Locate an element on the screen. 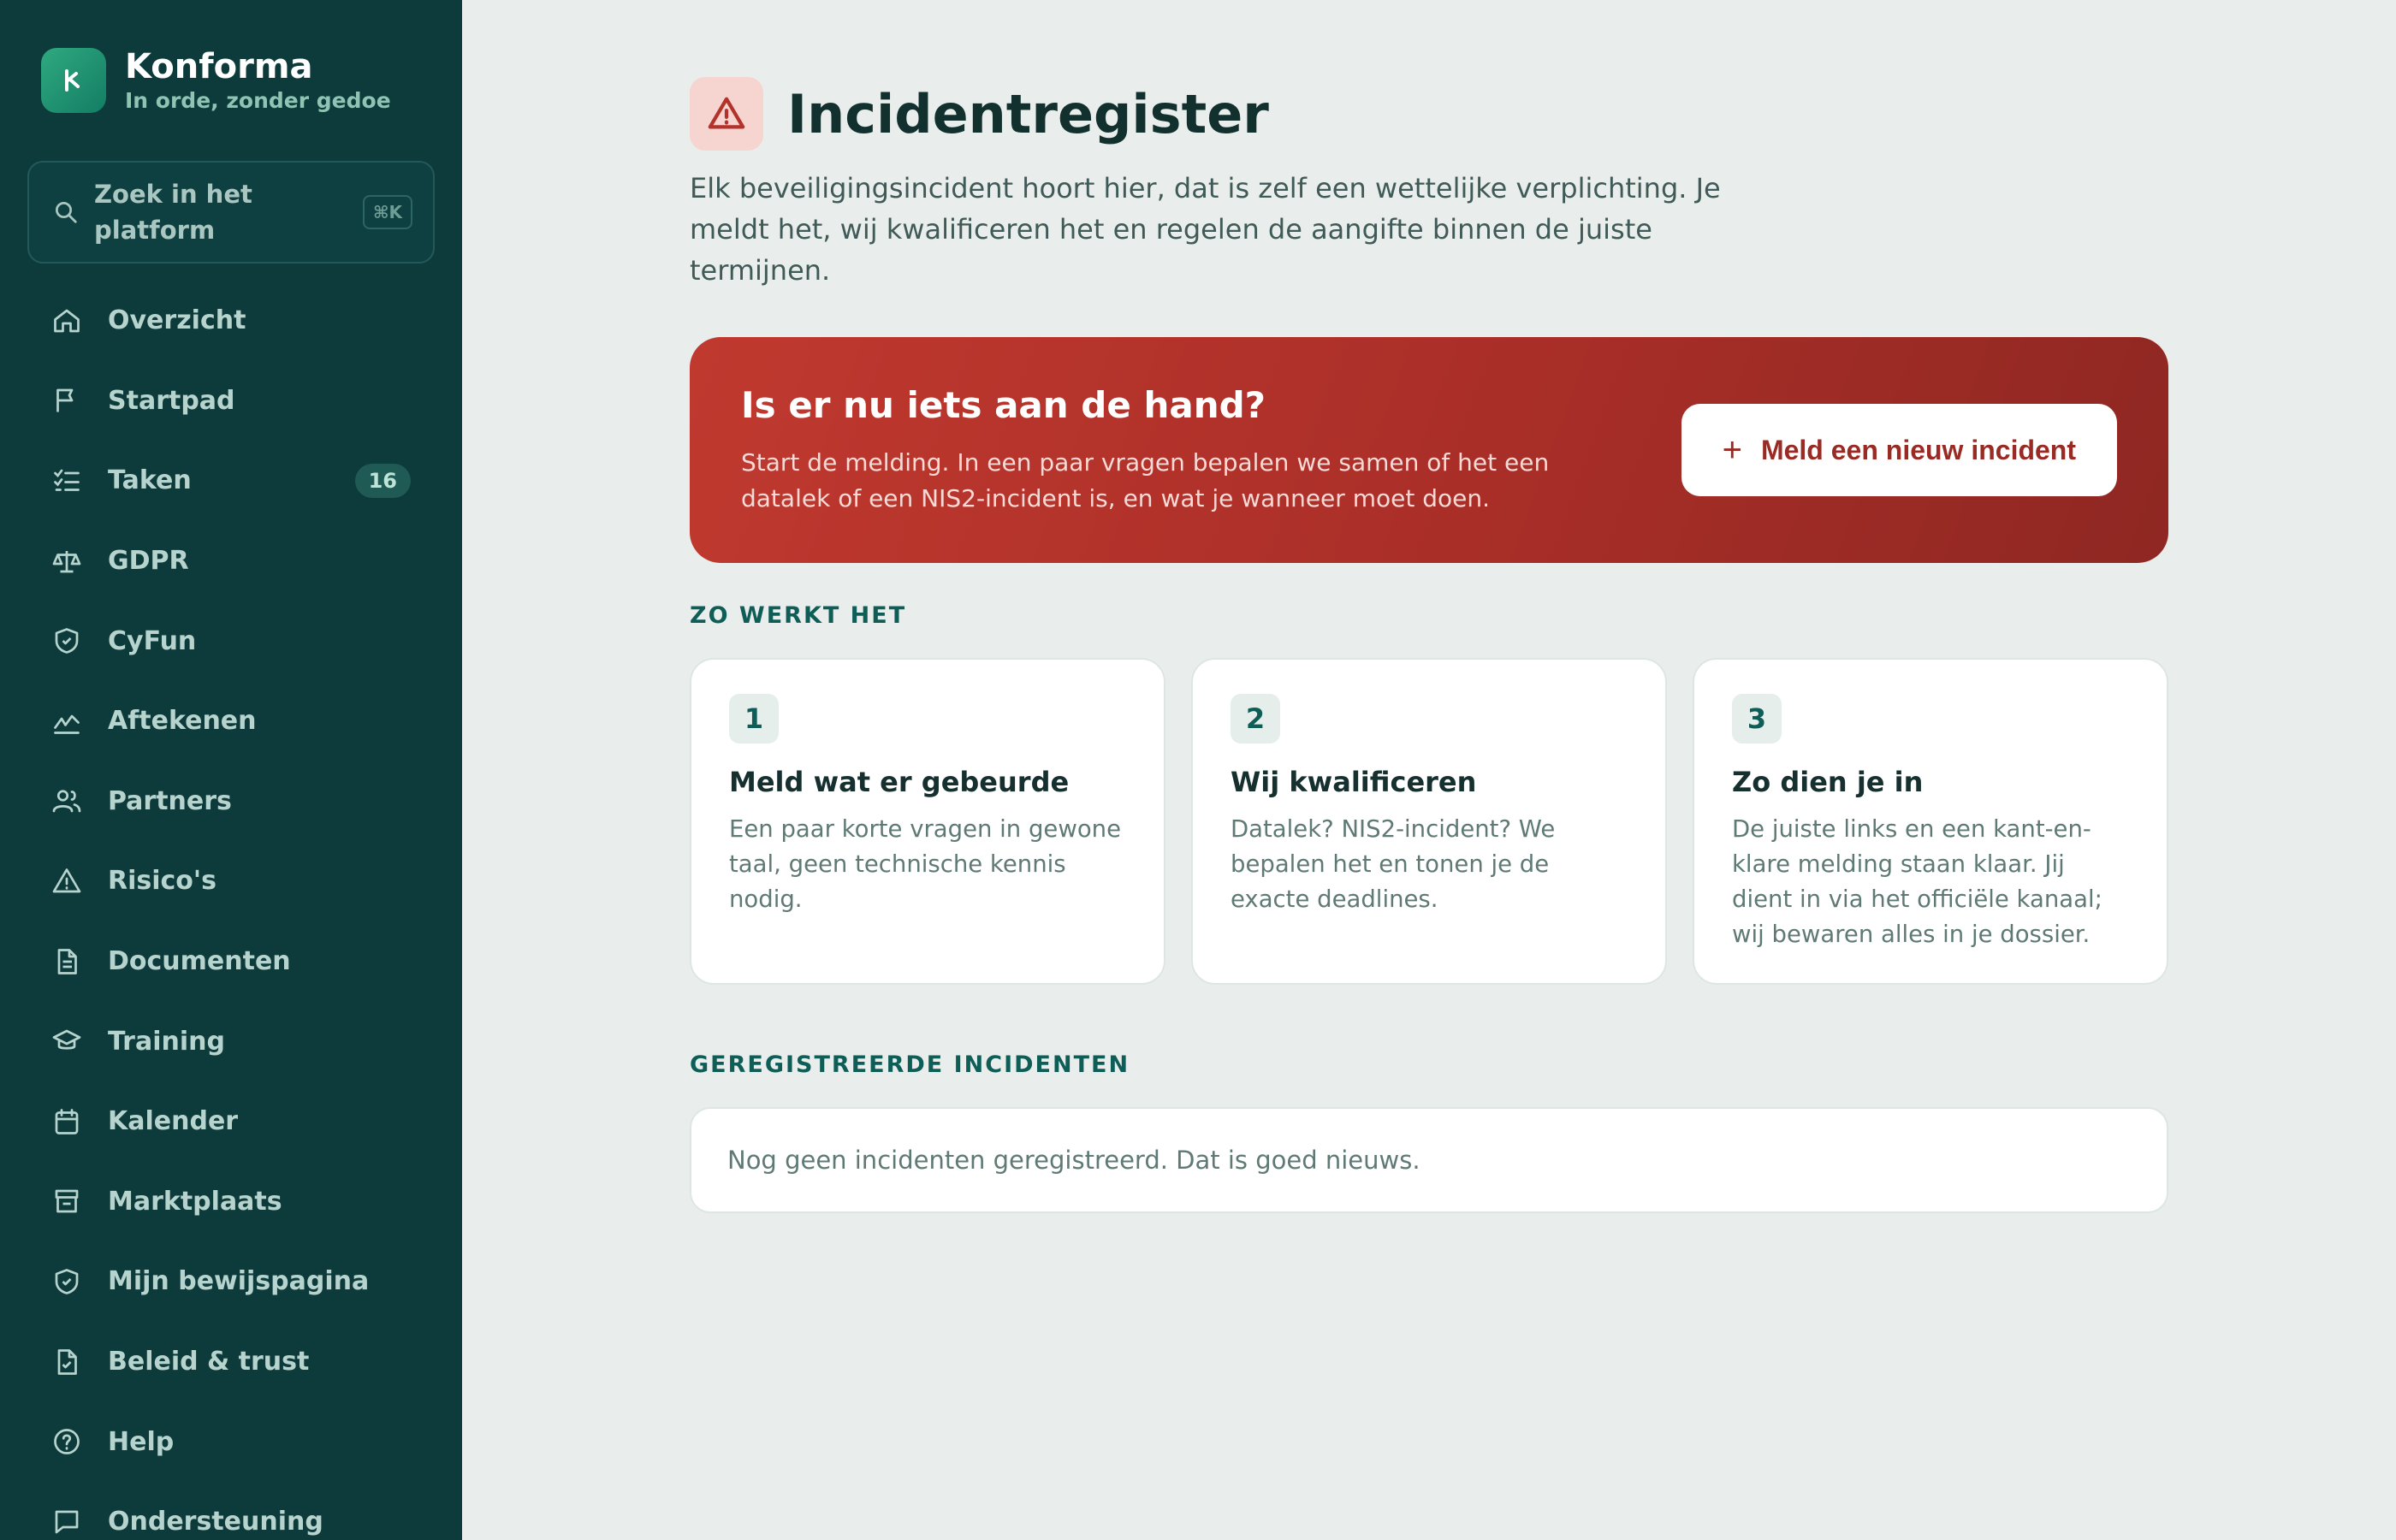 The height and width of the screenshot is (1540, 2396). sidebar-item-gdpr: GDPR is located at coordinates (231, 561).